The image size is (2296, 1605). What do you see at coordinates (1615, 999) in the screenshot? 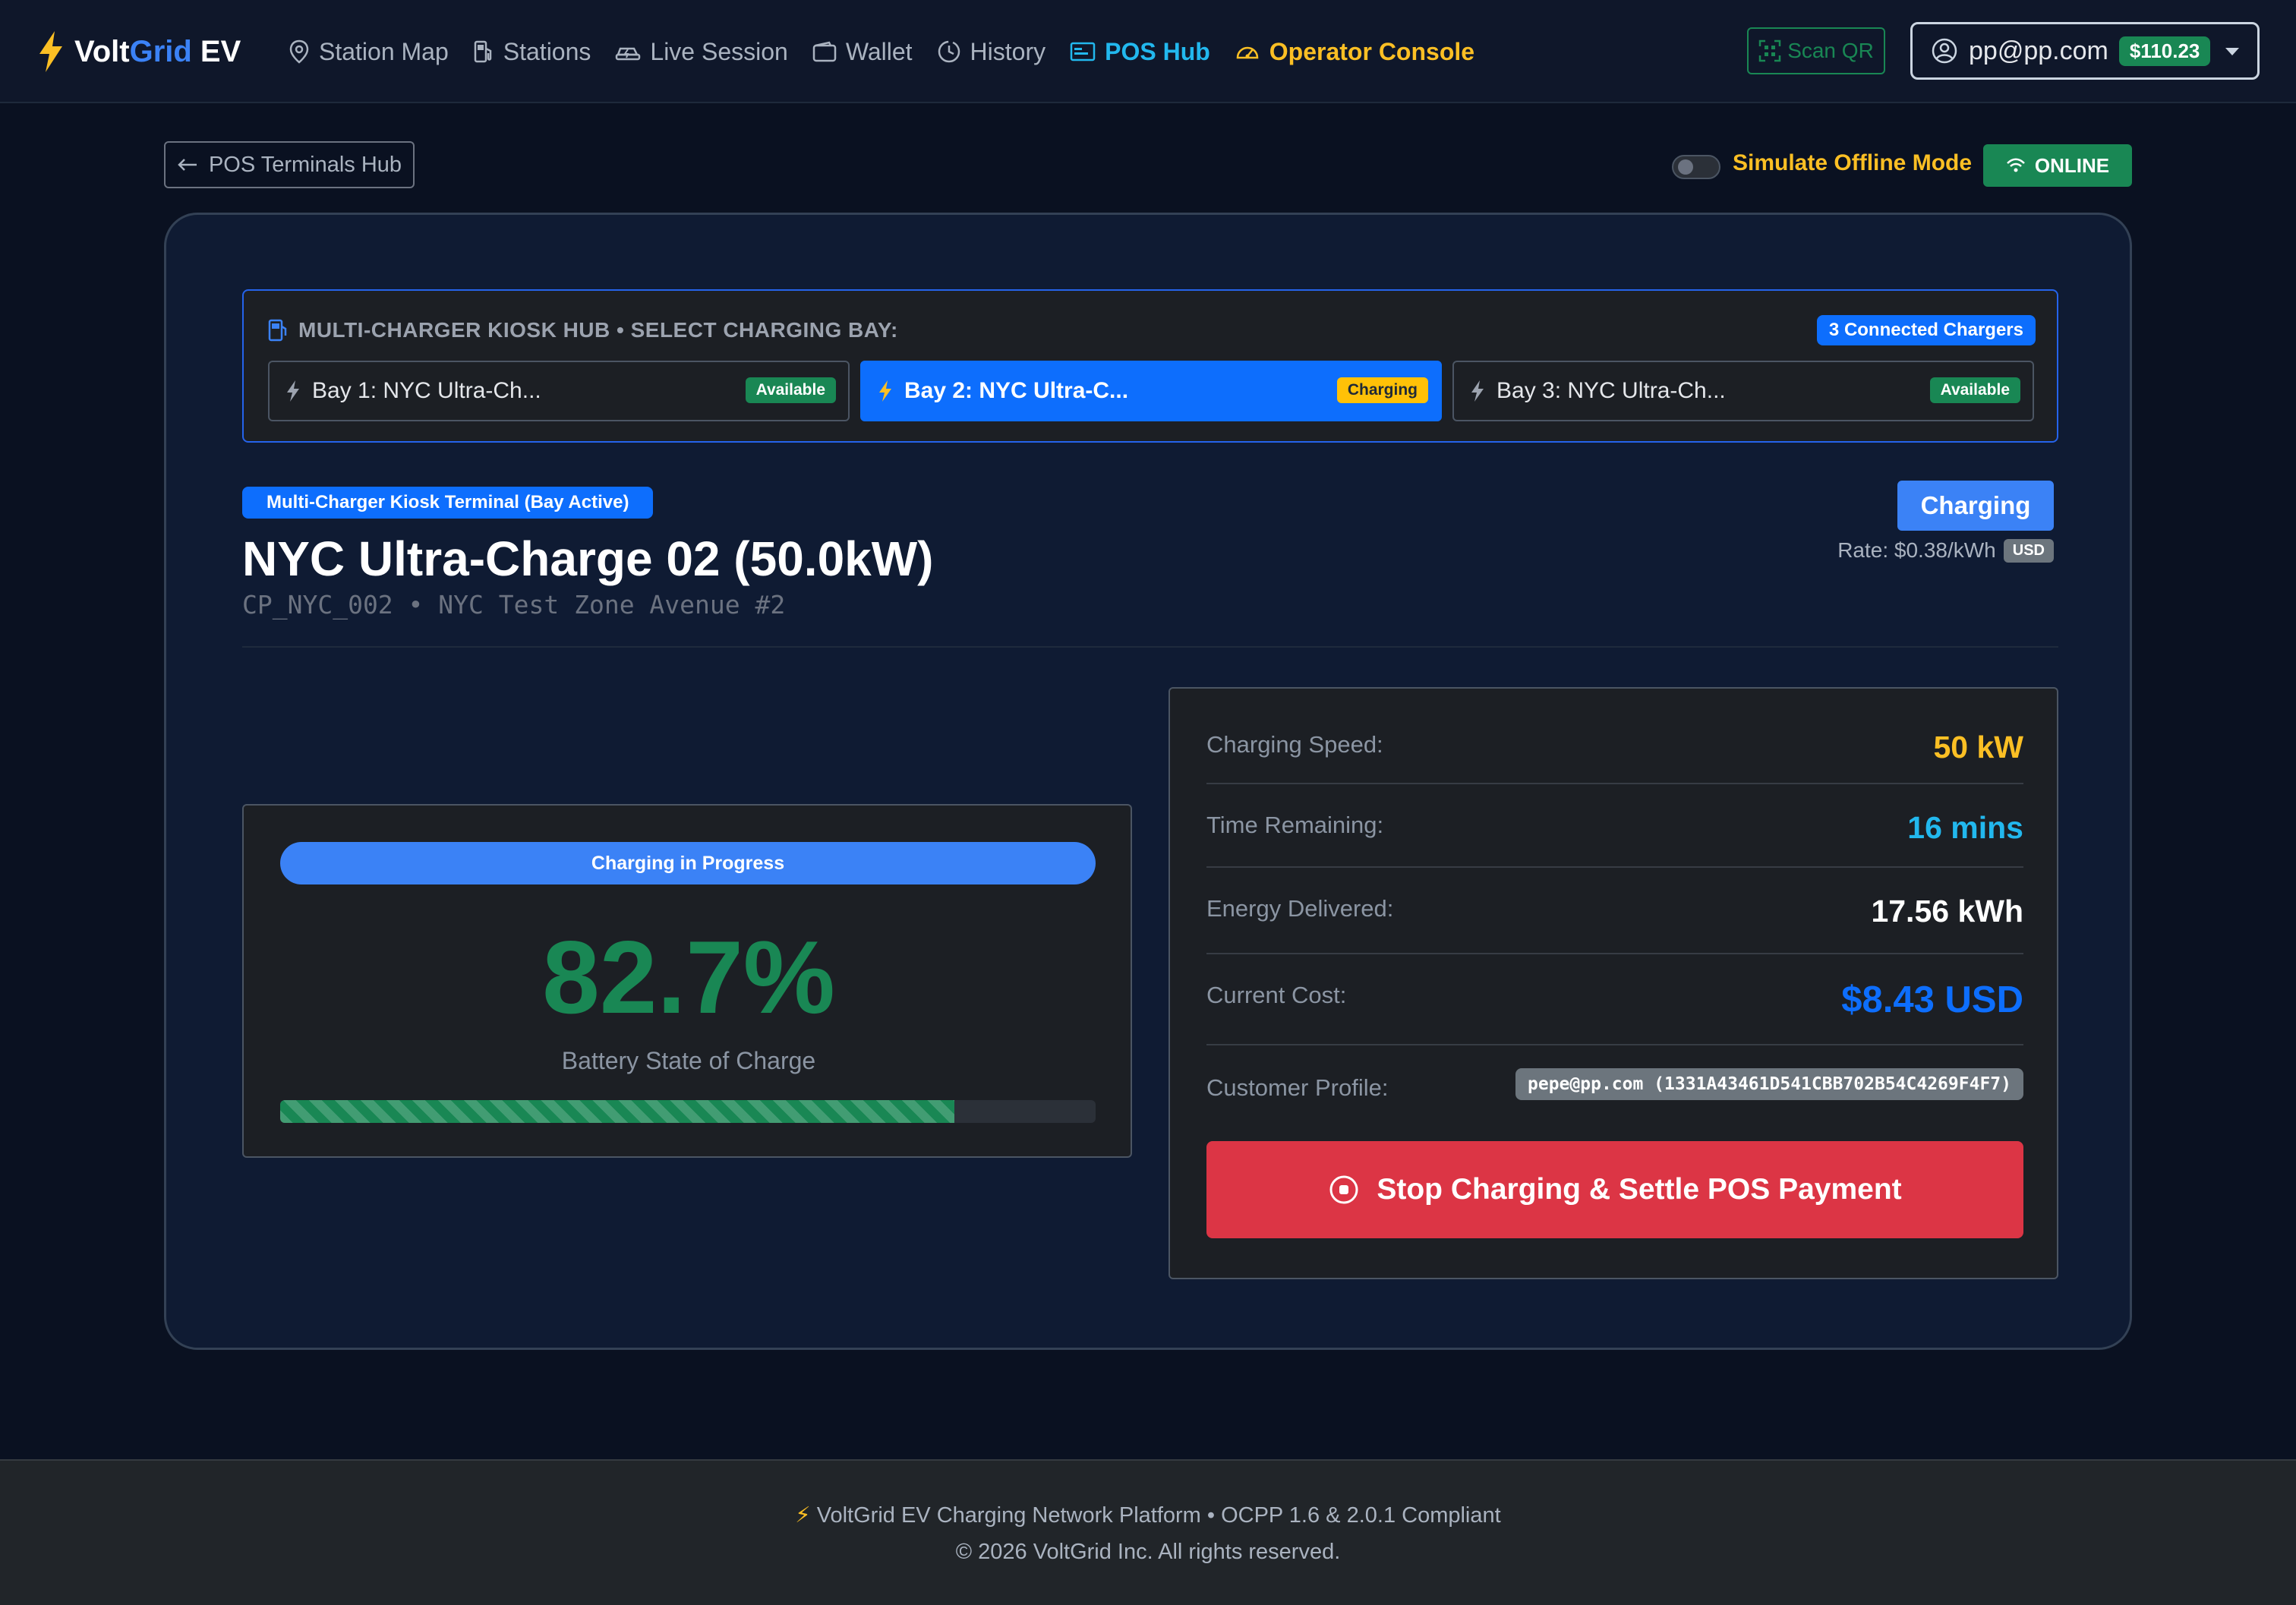
I see `stat-current-cost: Current Cost: $8.43 USD` at bounding box center [1615, 999].